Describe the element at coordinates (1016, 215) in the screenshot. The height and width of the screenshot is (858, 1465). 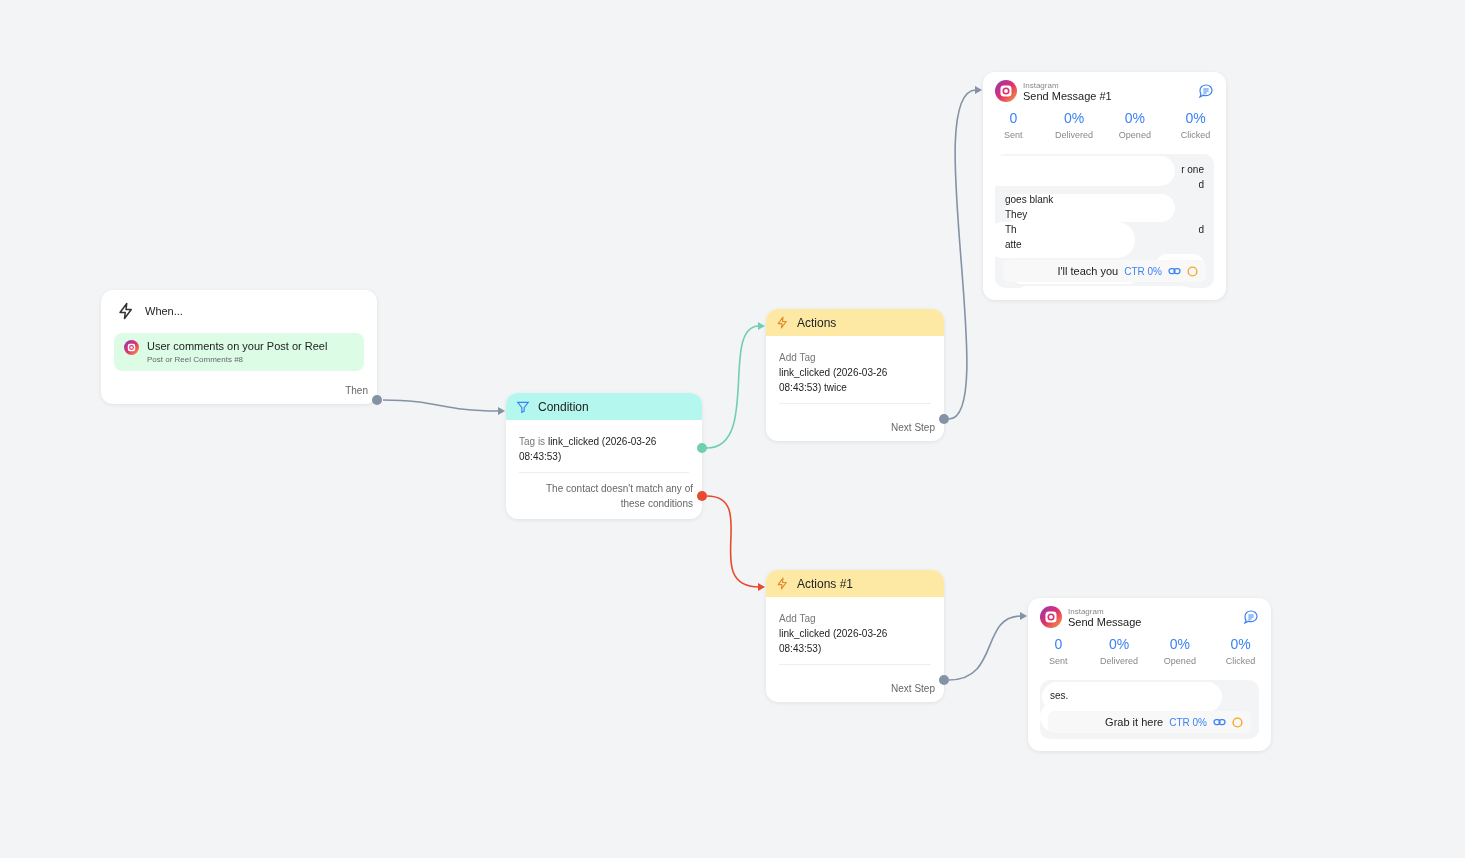
I see `preview-text: They` at that location.